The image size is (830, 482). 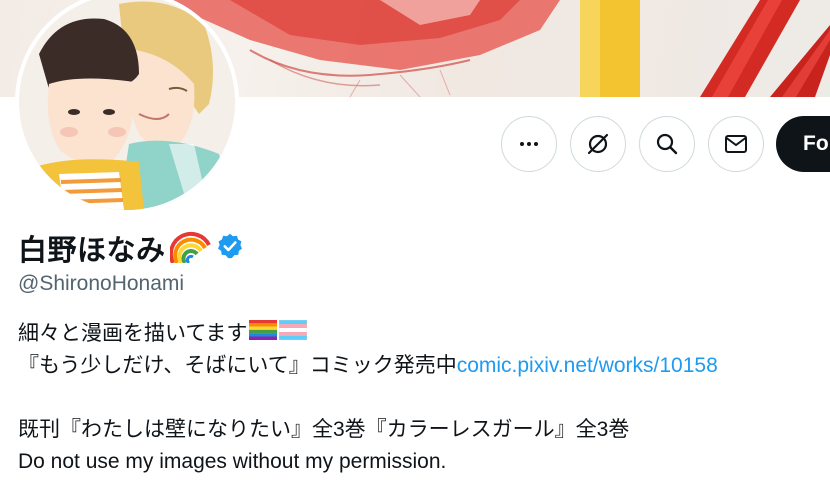 I want to click on bio-text: 細々と漫画を描いてます, so click(x=133, y=333).